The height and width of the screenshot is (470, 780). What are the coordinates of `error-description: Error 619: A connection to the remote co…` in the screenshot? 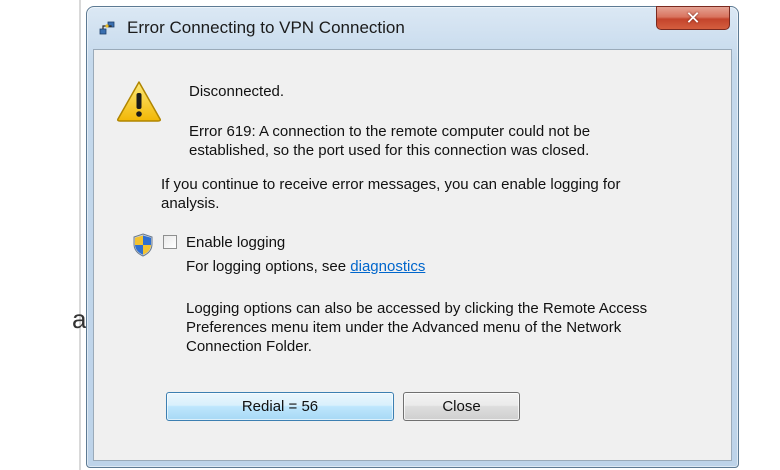 It's located at (424, 141).